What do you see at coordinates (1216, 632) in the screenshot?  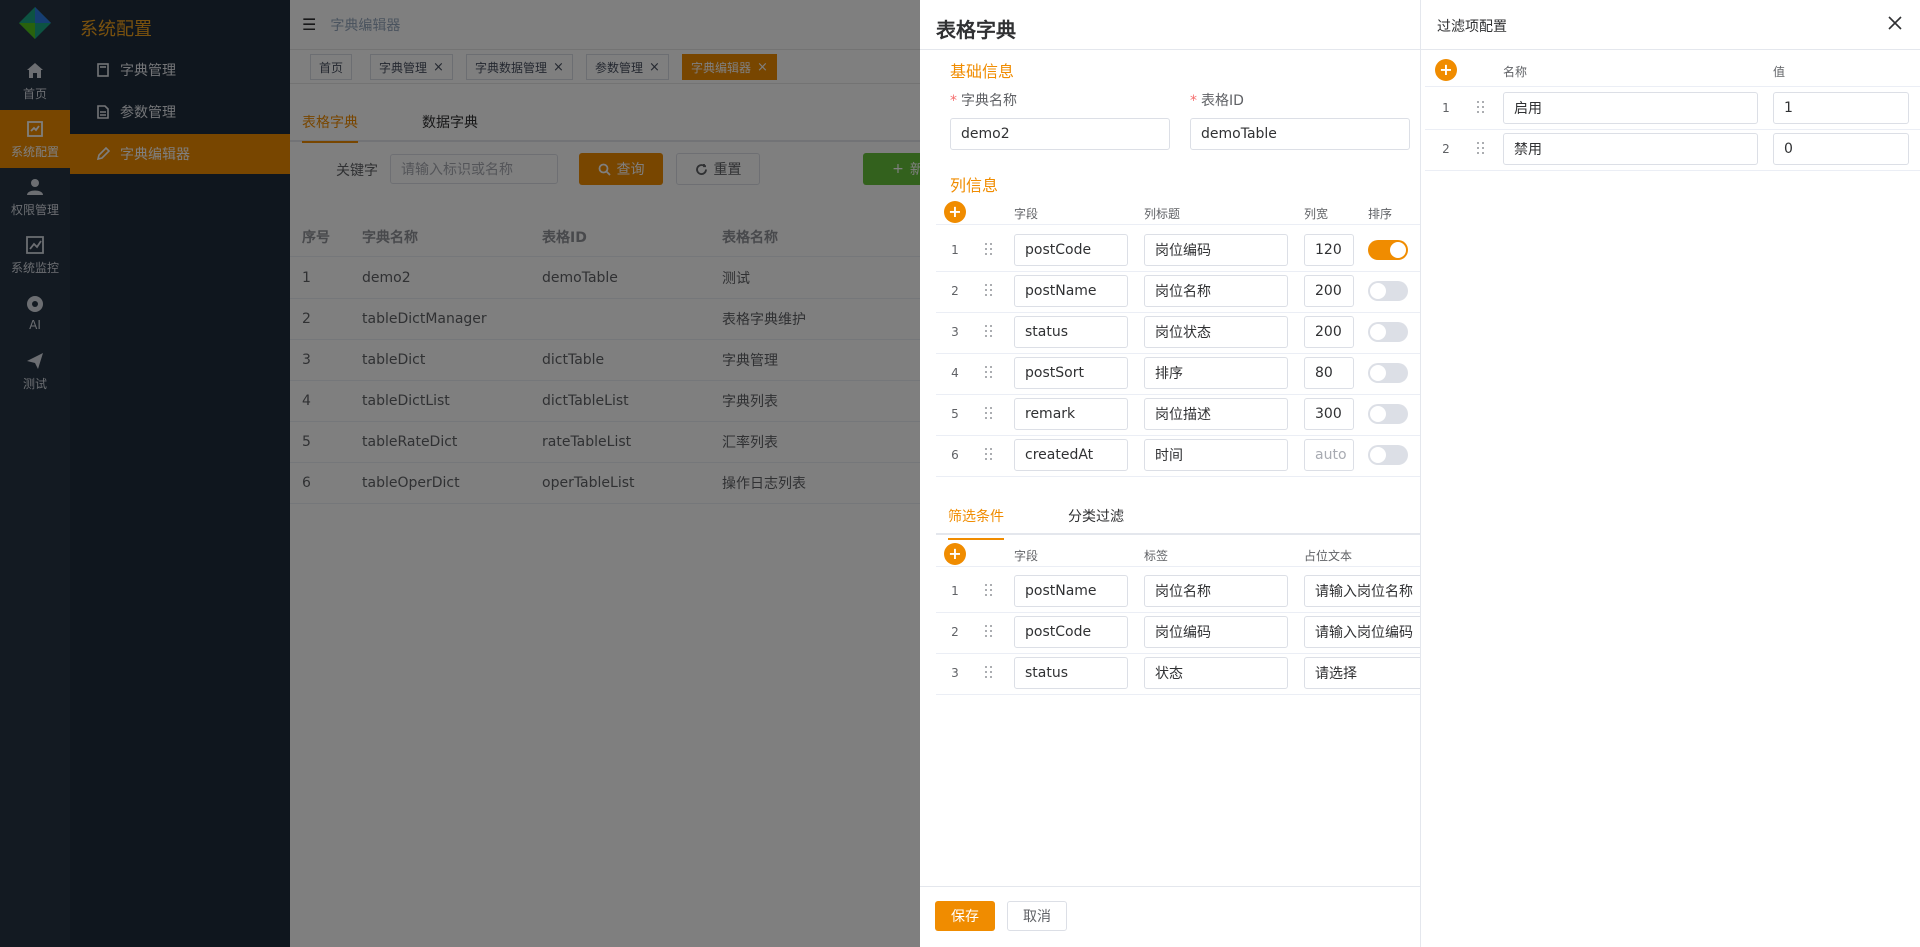 I see `filter-label-input: 岗位编码` at bounding box center [1216, 632].